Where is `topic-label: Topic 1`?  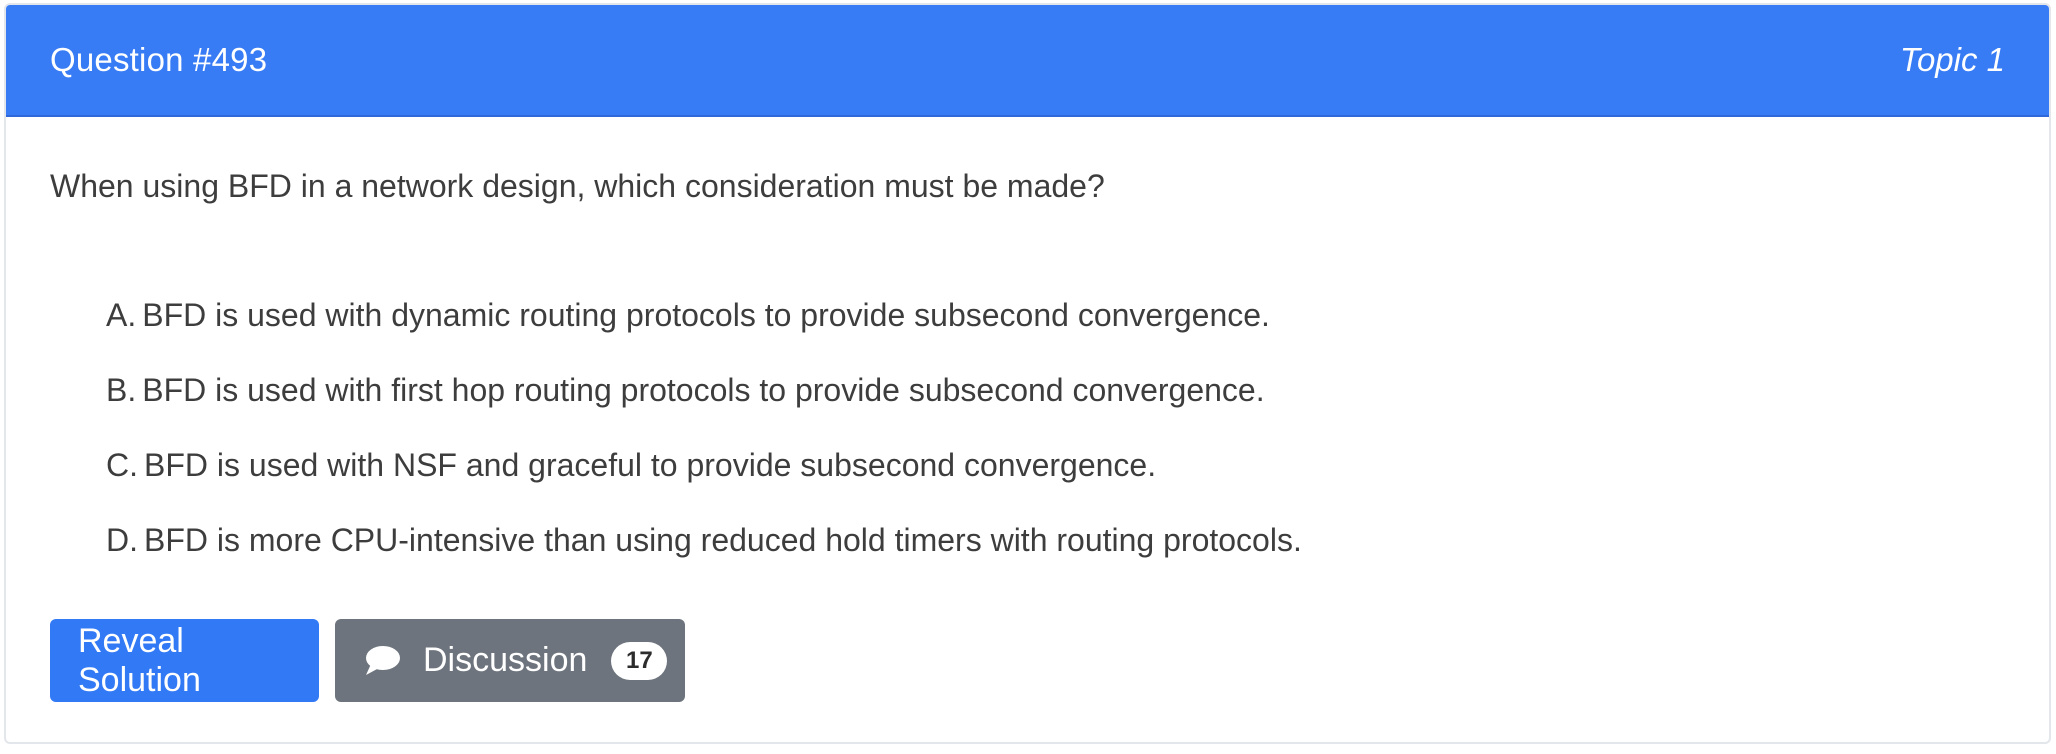
topic-label: Topic 1 is located at coordinates (1952, 59).